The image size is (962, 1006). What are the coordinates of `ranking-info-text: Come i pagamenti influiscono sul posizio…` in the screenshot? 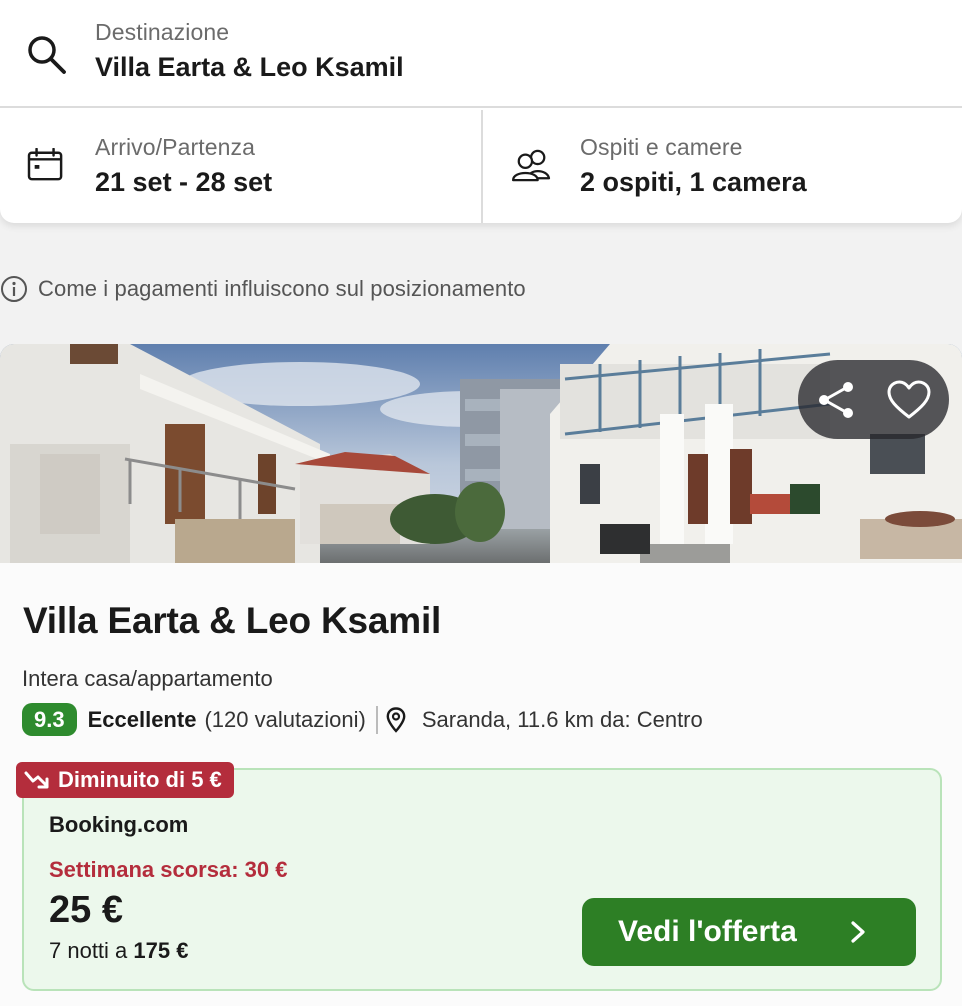 It's located at (282, 288).